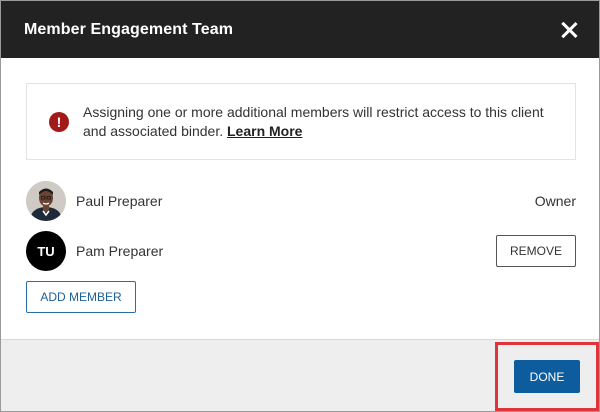  What do you see at coordinates (46, 251) in the screenshot?
I see `avatar: TU` at bounding box center [46, 251].